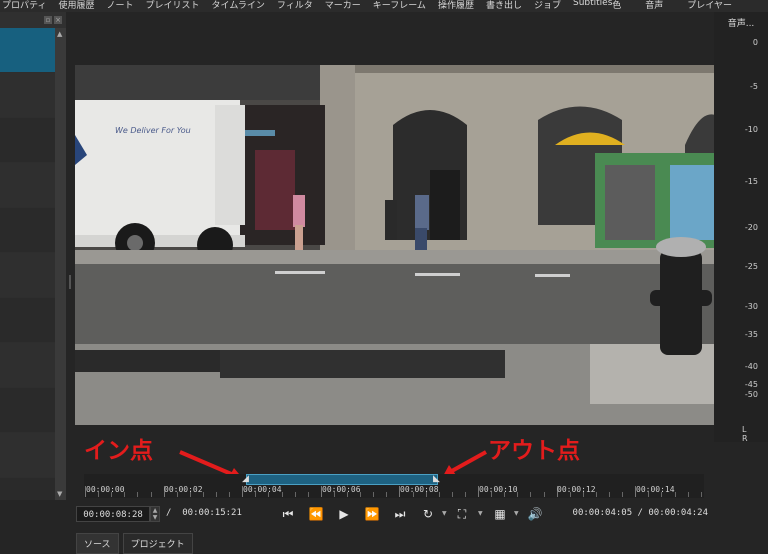 Image resolution: width=768 pixels, height=554 pixels. What do you see at coordinates (343, 5) in the screenshot?
I see `menu-markers: マーカー` at bounding box center [343, 5].